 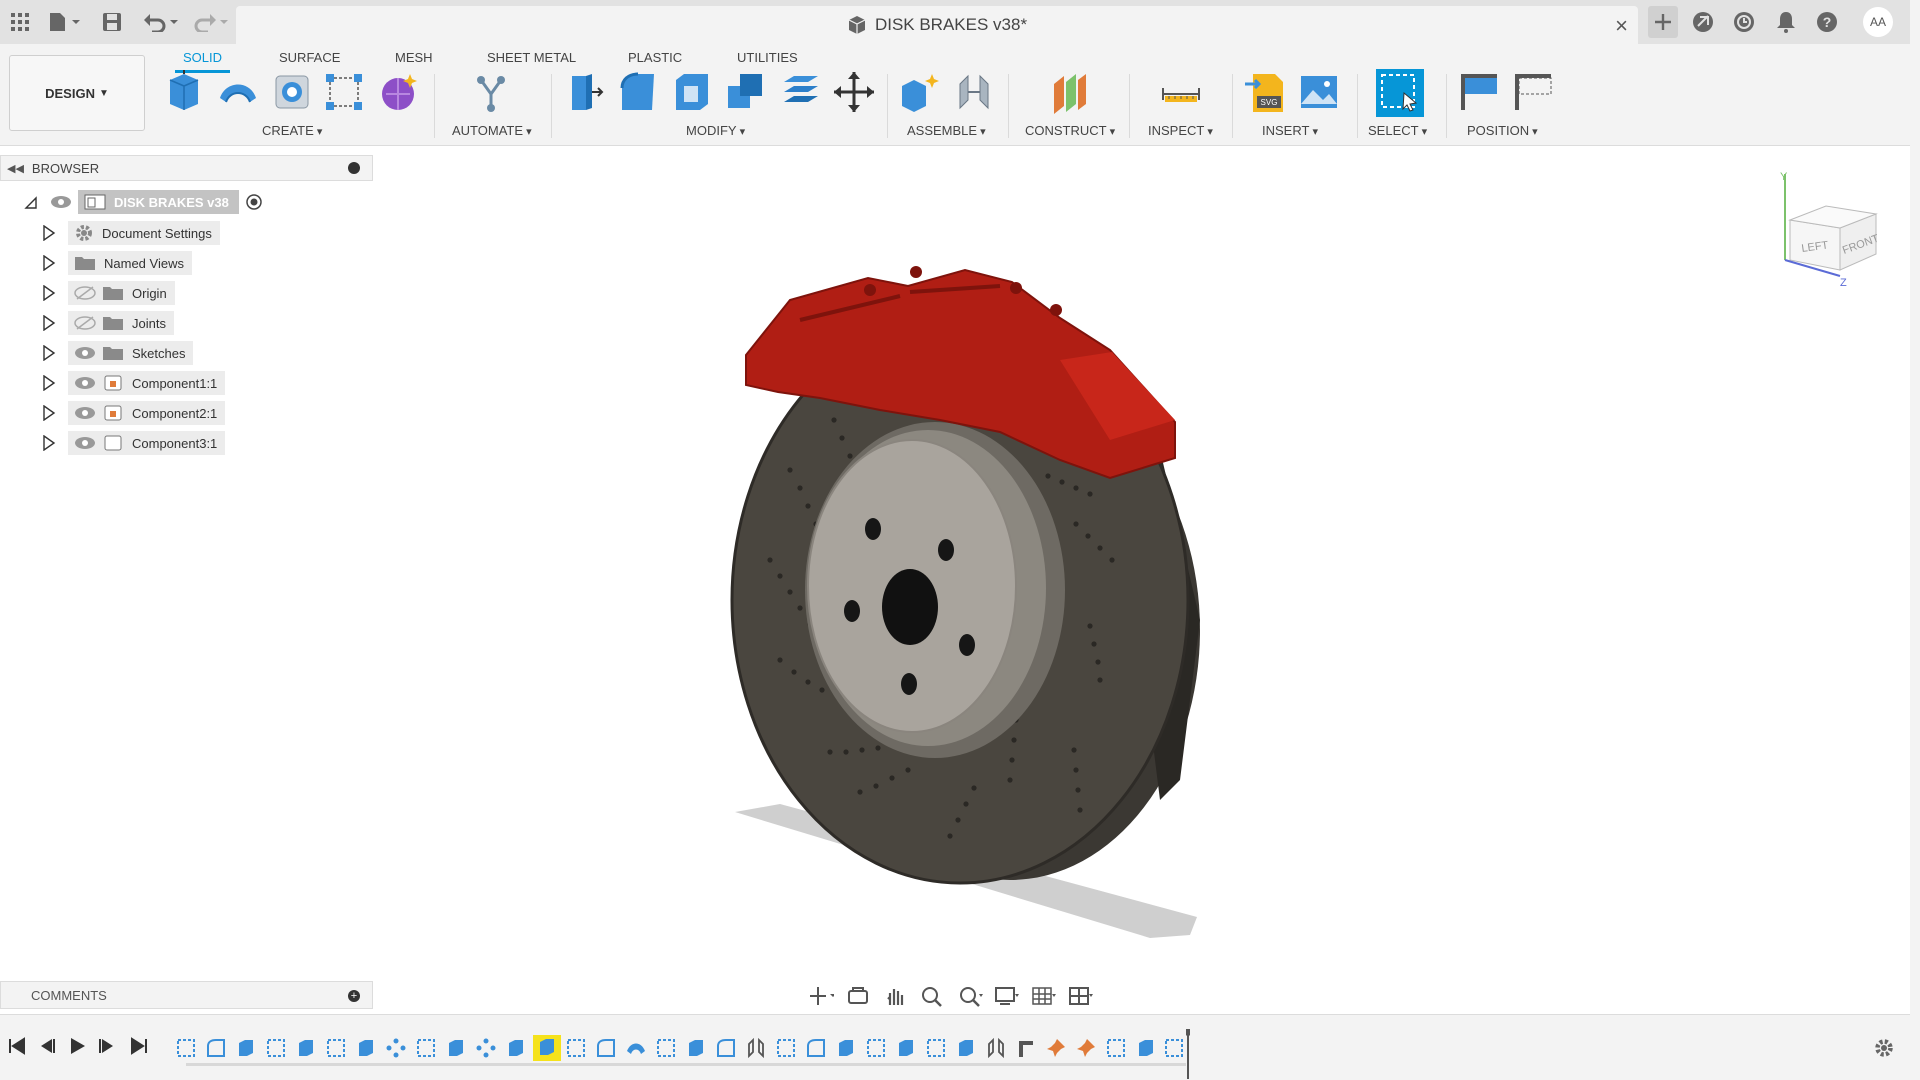 I want to click on viewports-icon, so click(x=1081, y=996).